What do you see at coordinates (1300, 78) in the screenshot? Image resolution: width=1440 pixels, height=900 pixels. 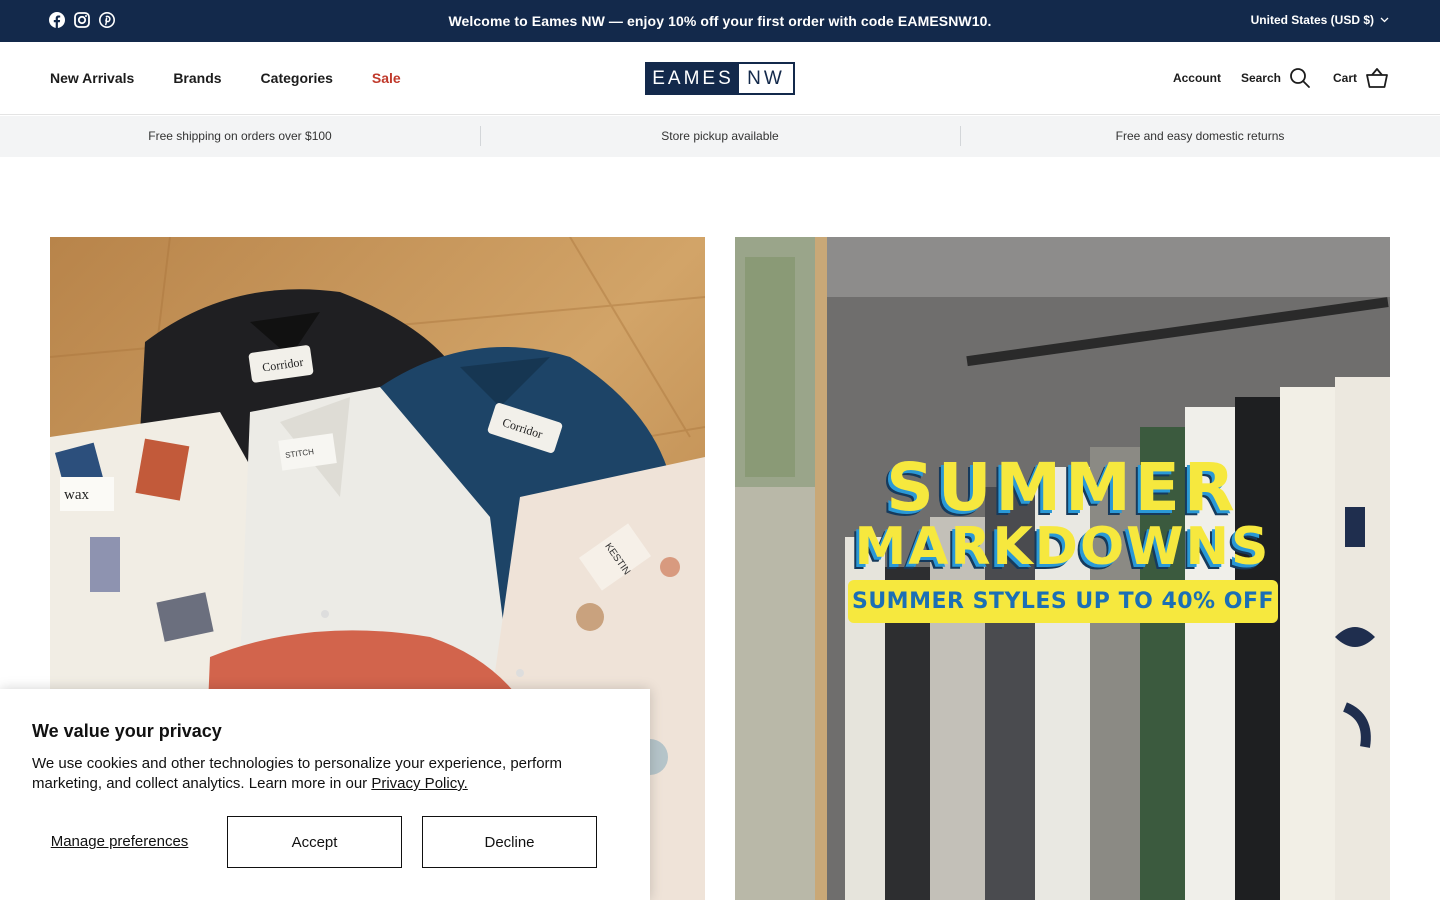 I see `search-icon` at bounding box center [1300, 78].